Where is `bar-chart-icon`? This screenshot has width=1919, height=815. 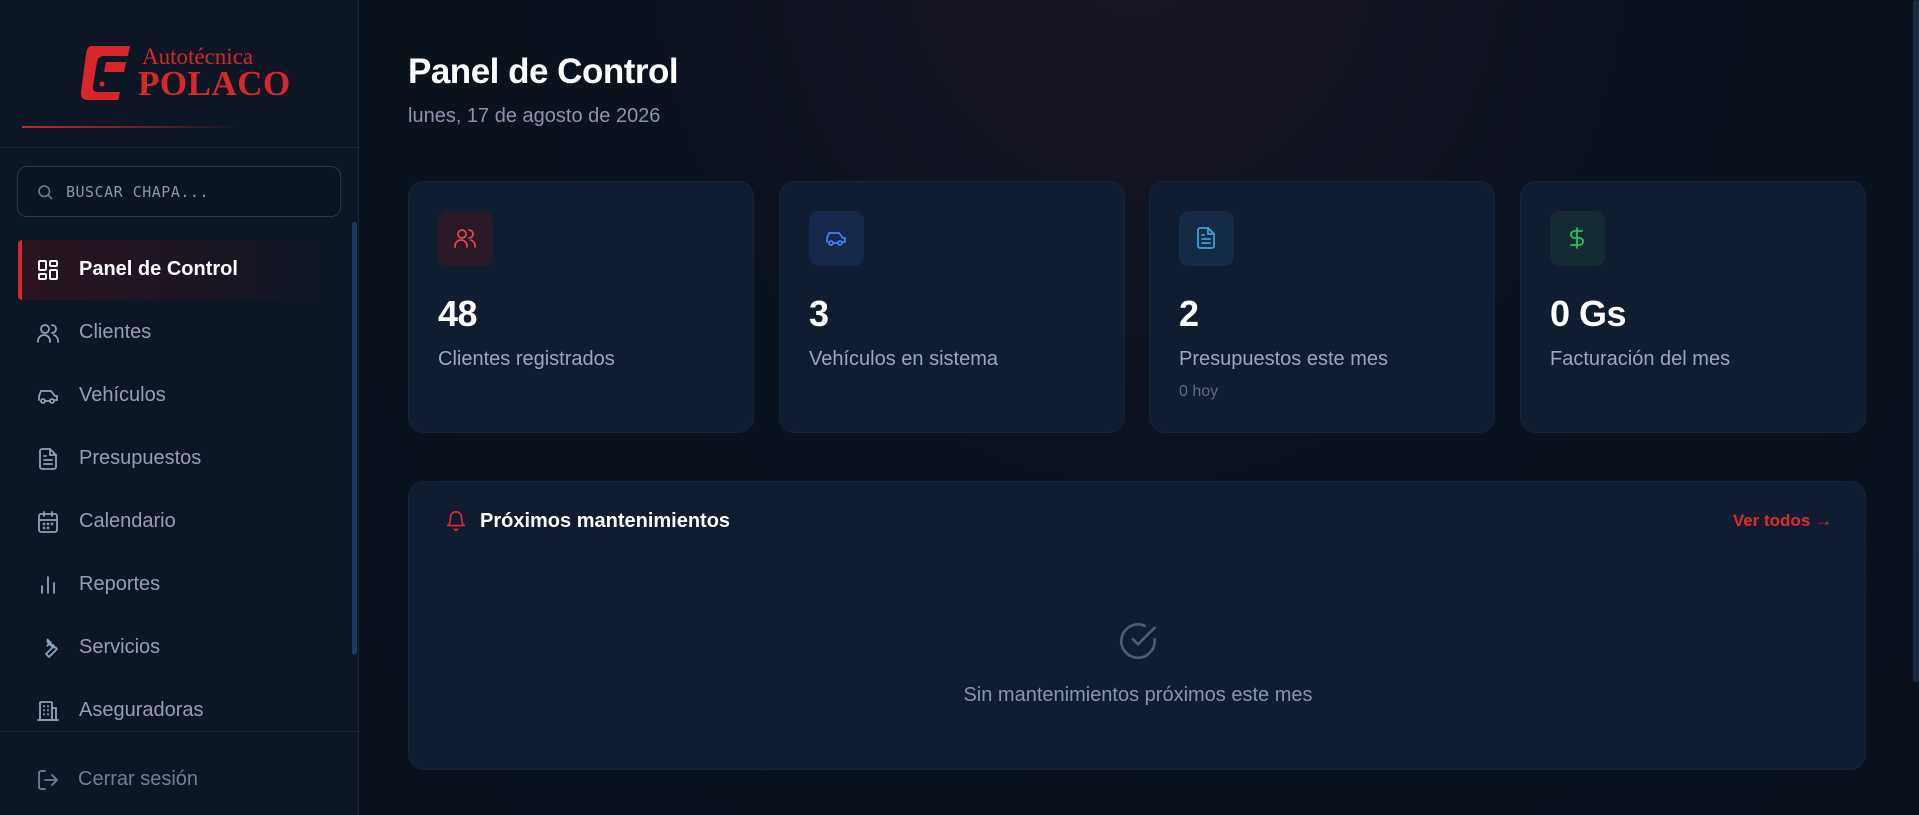 bar-chart-icon is located at coordinates (48, 585).